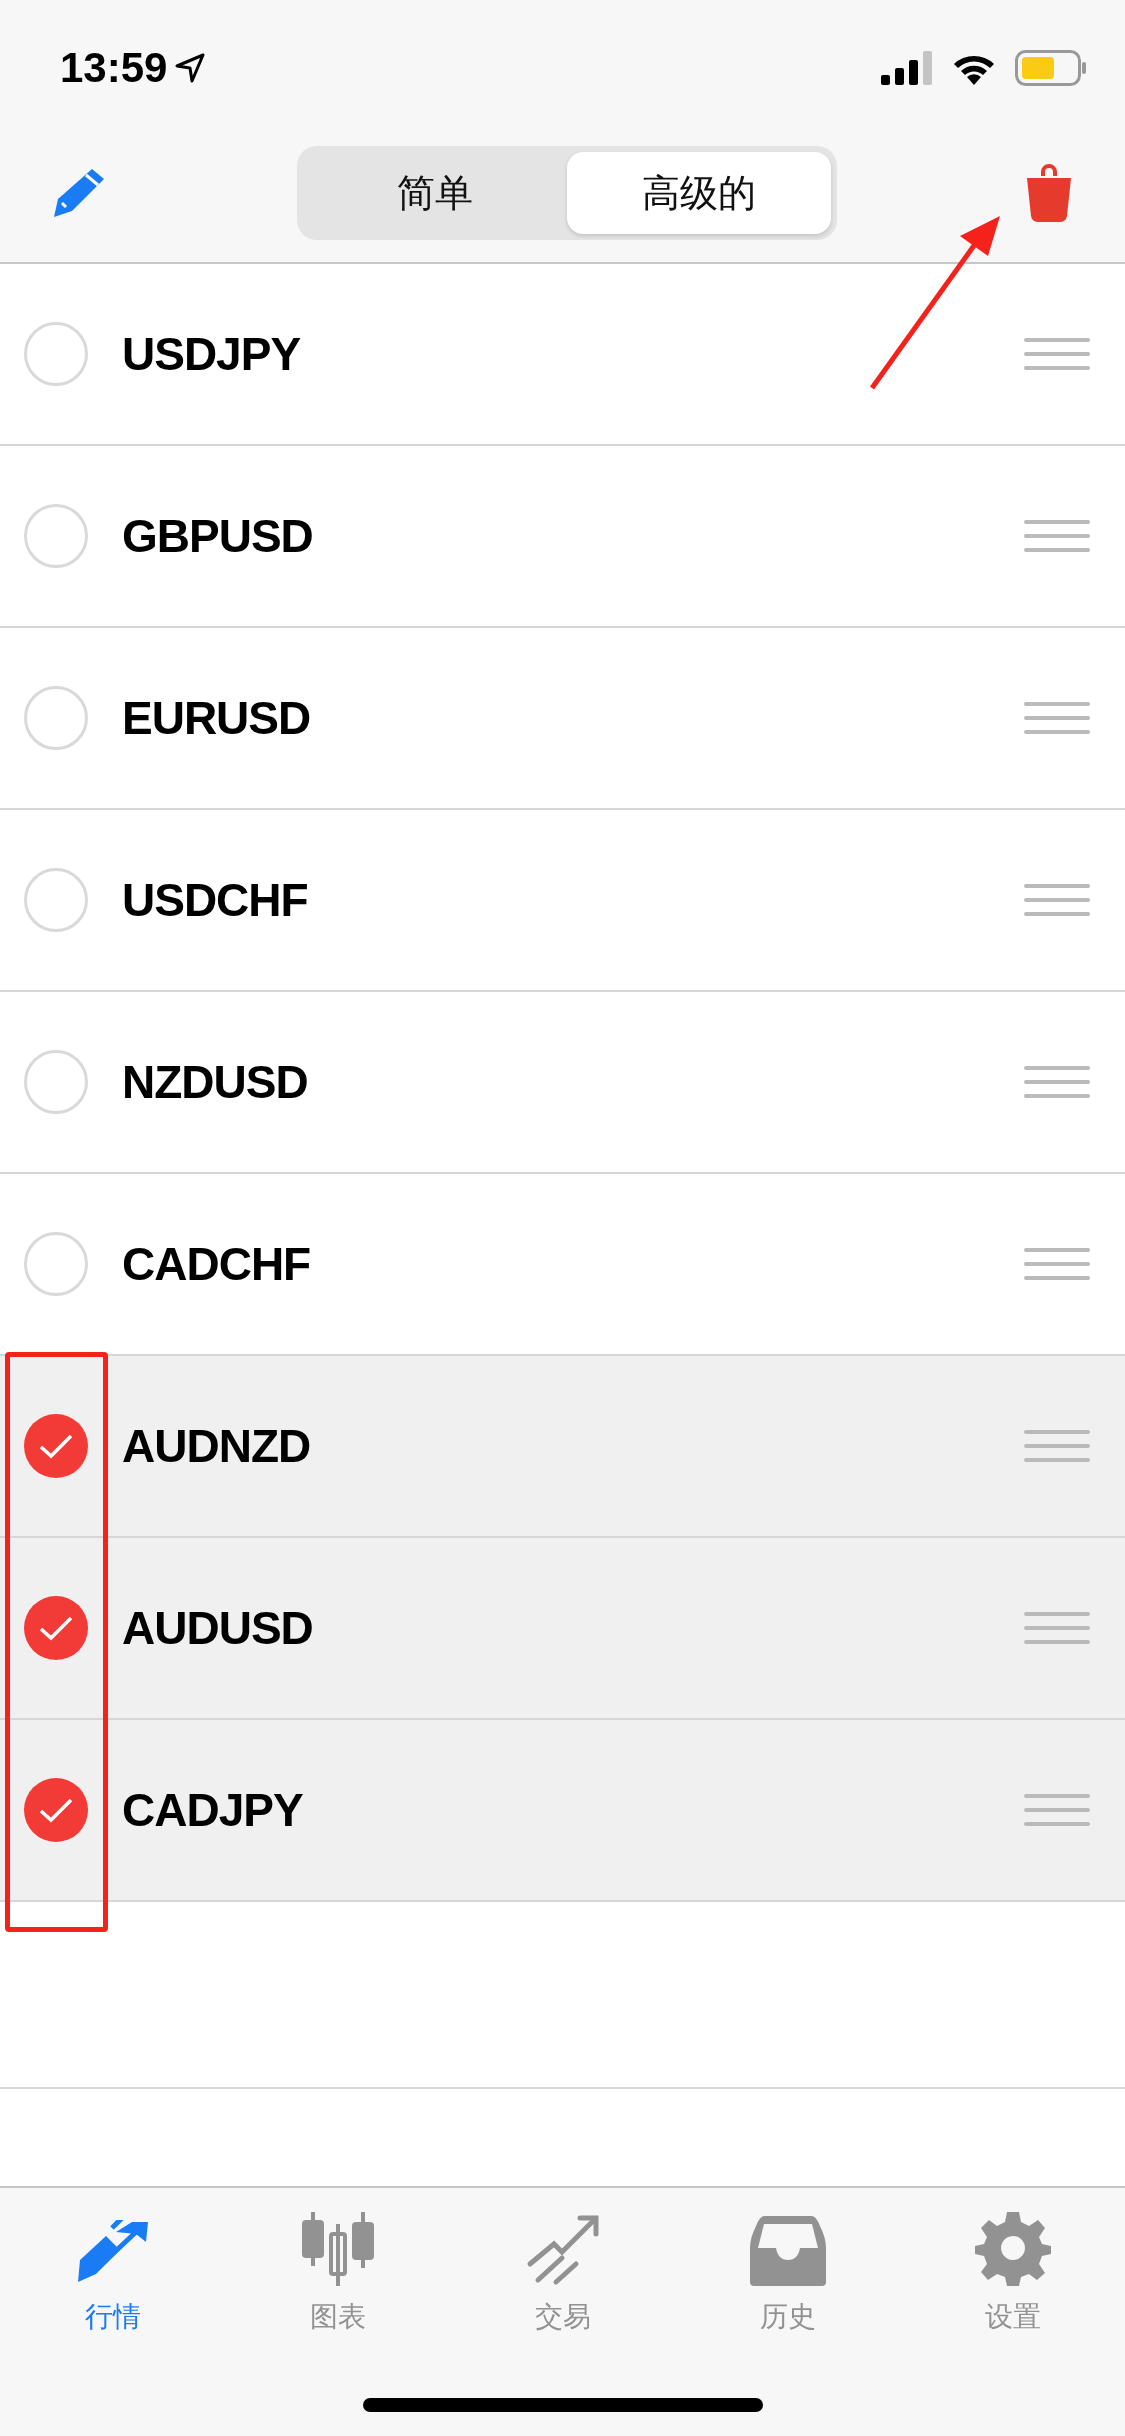  I want to click on location-icon, so click(190, 68).